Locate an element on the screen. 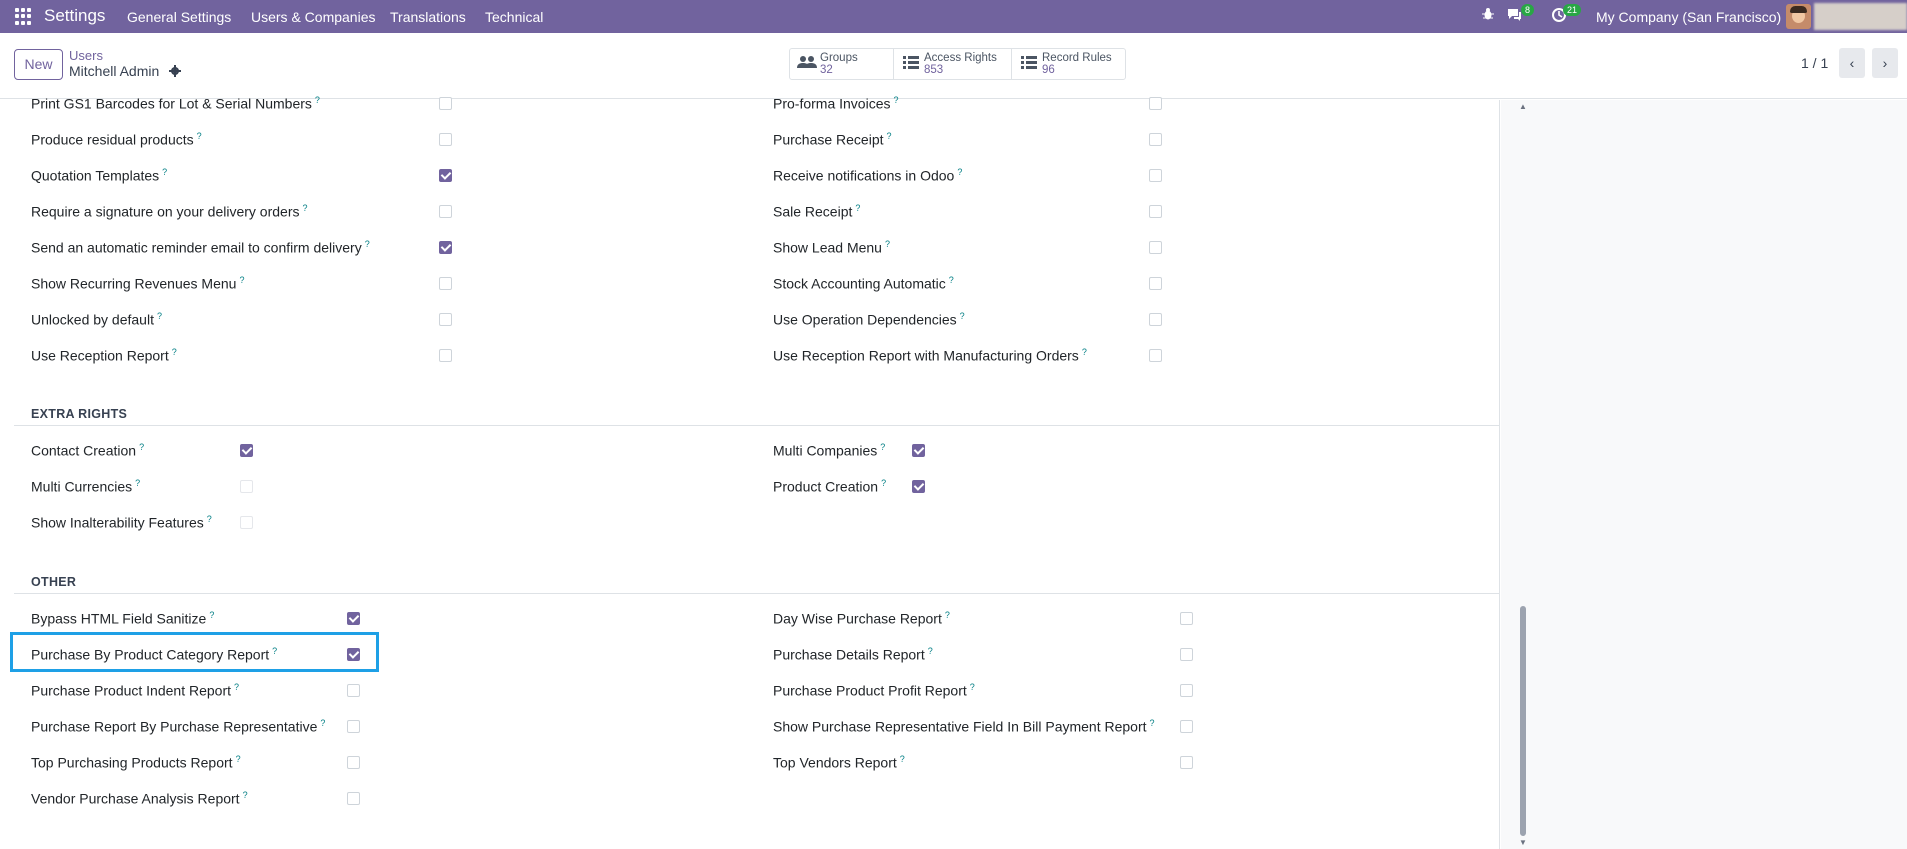 The image size is (1907, 849). bug-icon is located at coordinates (1488, 16).